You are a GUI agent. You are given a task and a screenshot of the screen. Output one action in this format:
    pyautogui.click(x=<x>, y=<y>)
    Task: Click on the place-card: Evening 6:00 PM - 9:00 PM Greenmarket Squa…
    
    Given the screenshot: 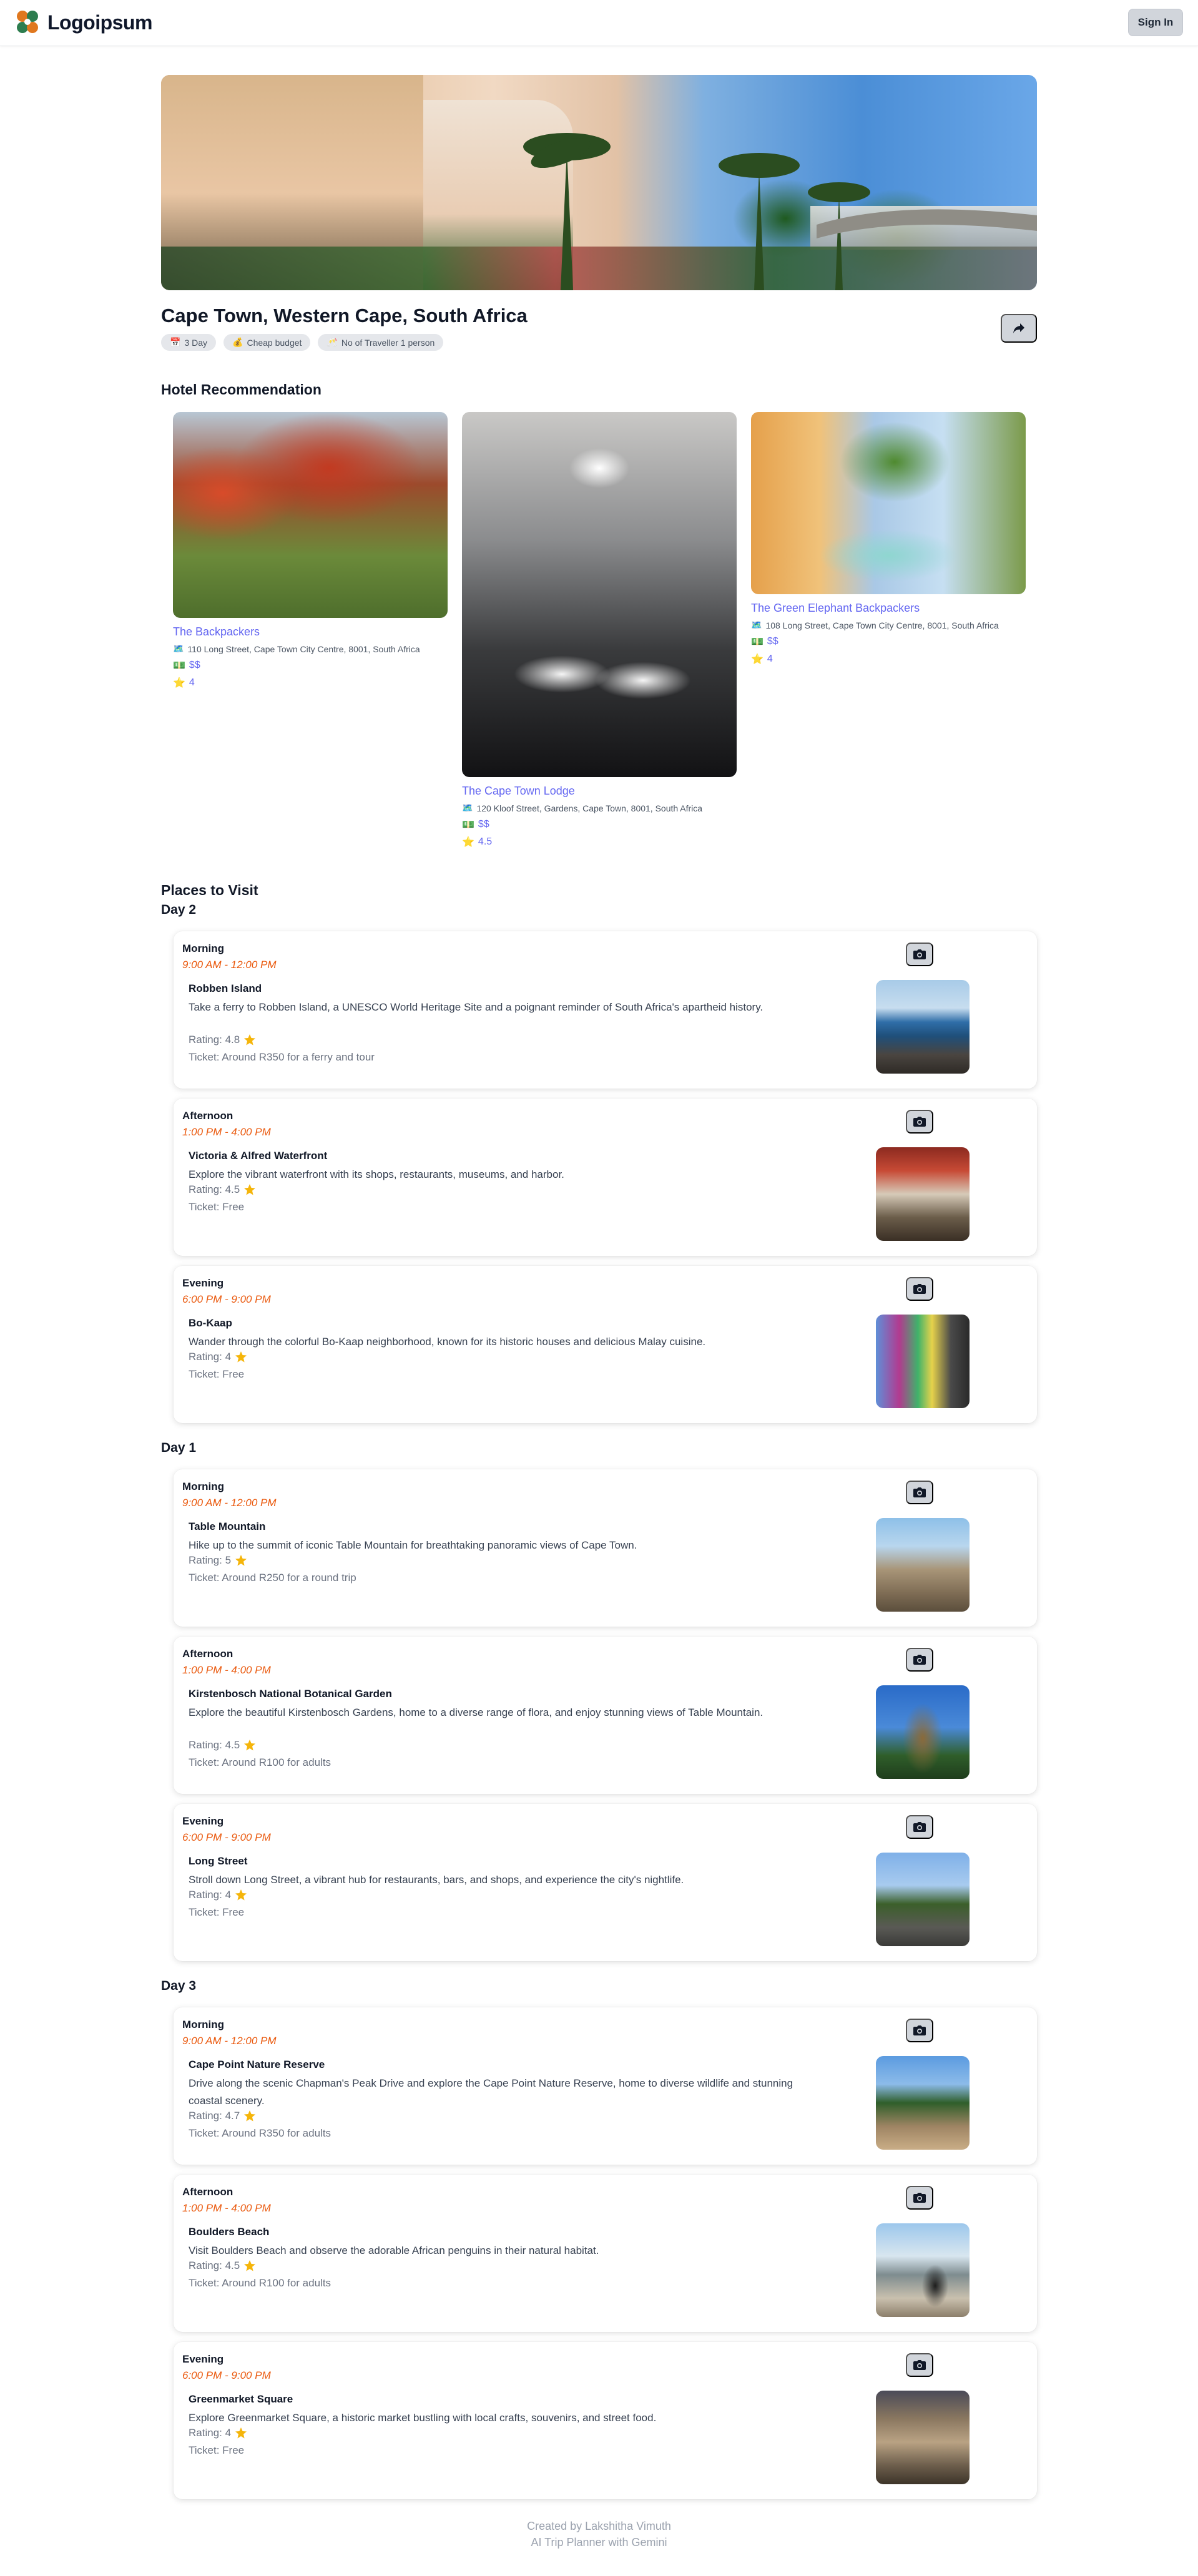 What is the action you would take?
    pyautogui.click(x=605, y=2420)
    